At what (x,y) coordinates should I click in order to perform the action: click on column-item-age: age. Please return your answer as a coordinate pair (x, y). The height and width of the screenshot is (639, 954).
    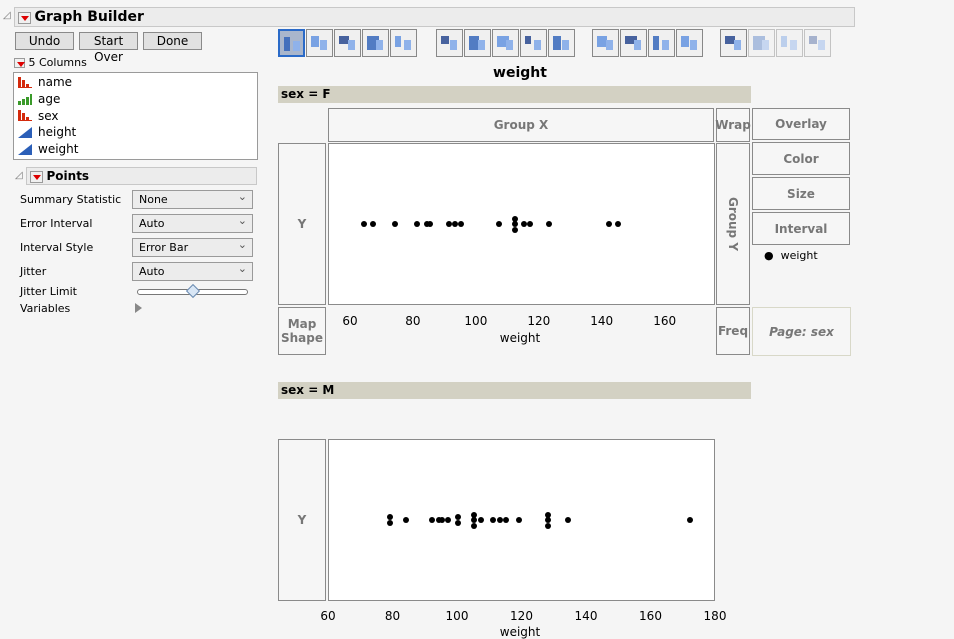
    Looking at the image, I should click on (135, 99).